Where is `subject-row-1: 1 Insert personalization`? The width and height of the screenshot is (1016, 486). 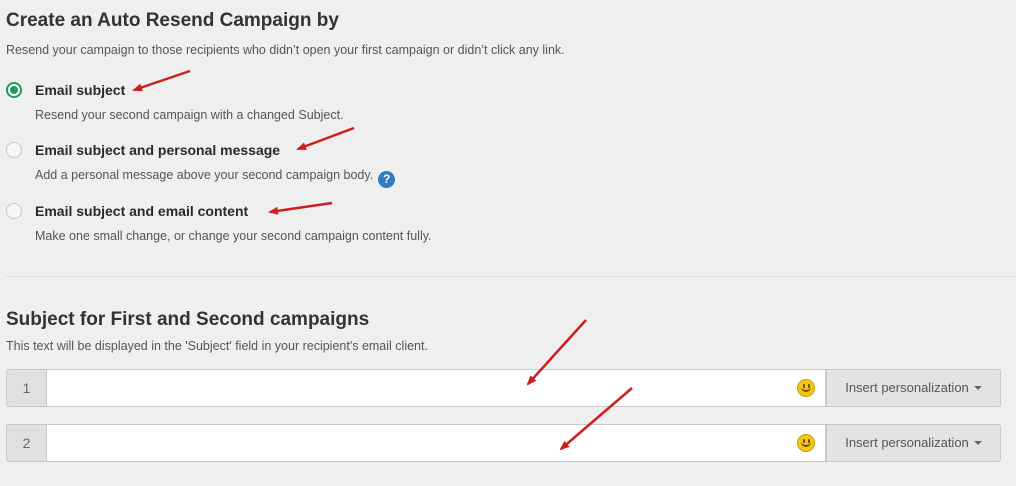
subject-row-1: 1 Insert personalization is located at coordinates (503, 388).